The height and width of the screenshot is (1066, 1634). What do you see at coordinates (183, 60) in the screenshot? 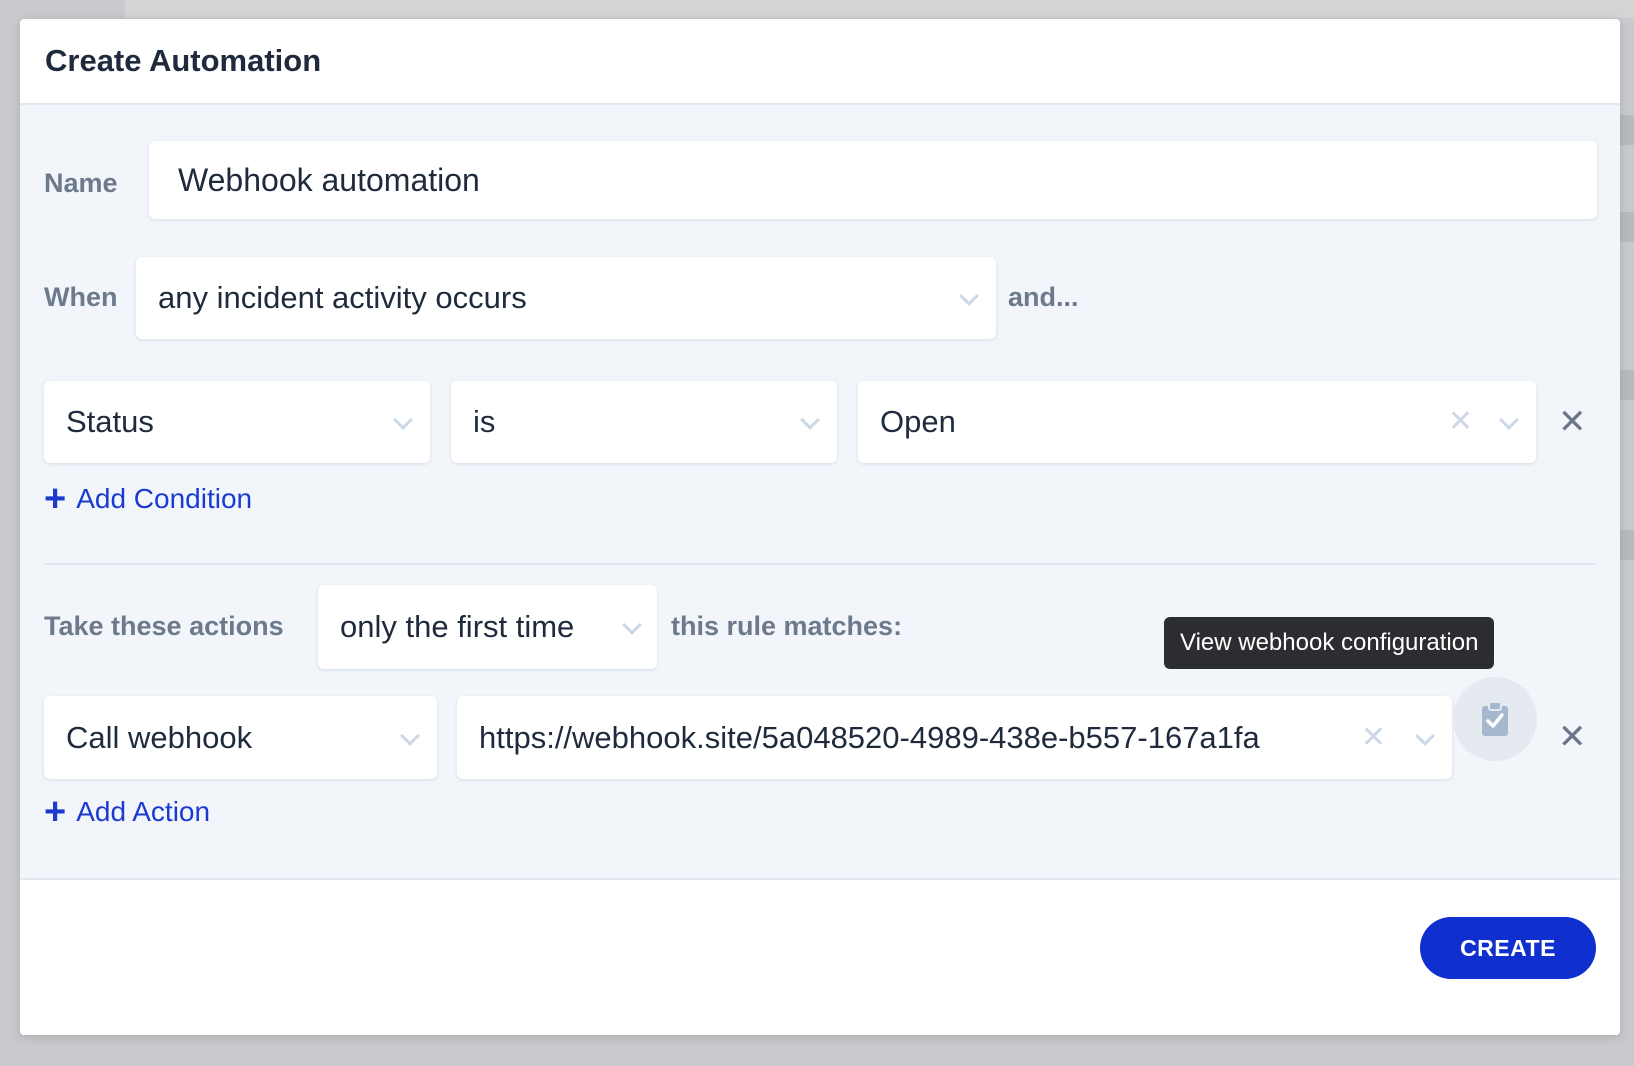
I see `modal-title: Create Automation` at bounding box center [183, 60].